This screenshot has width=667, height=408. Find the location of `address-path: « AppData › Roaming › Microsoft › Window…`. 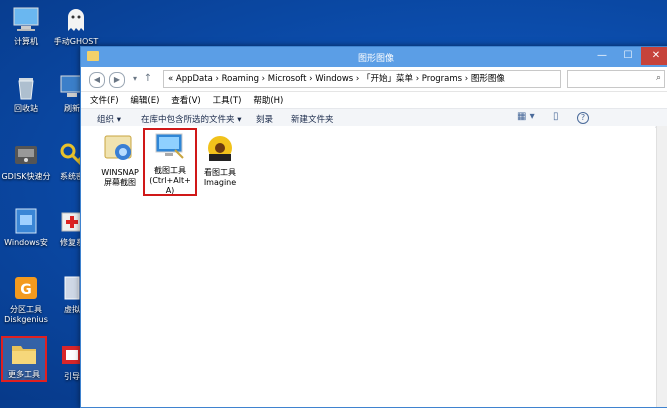

address-path: « AppData › Roaming › Microsoft › Window… is located at coordinates (336, 79).